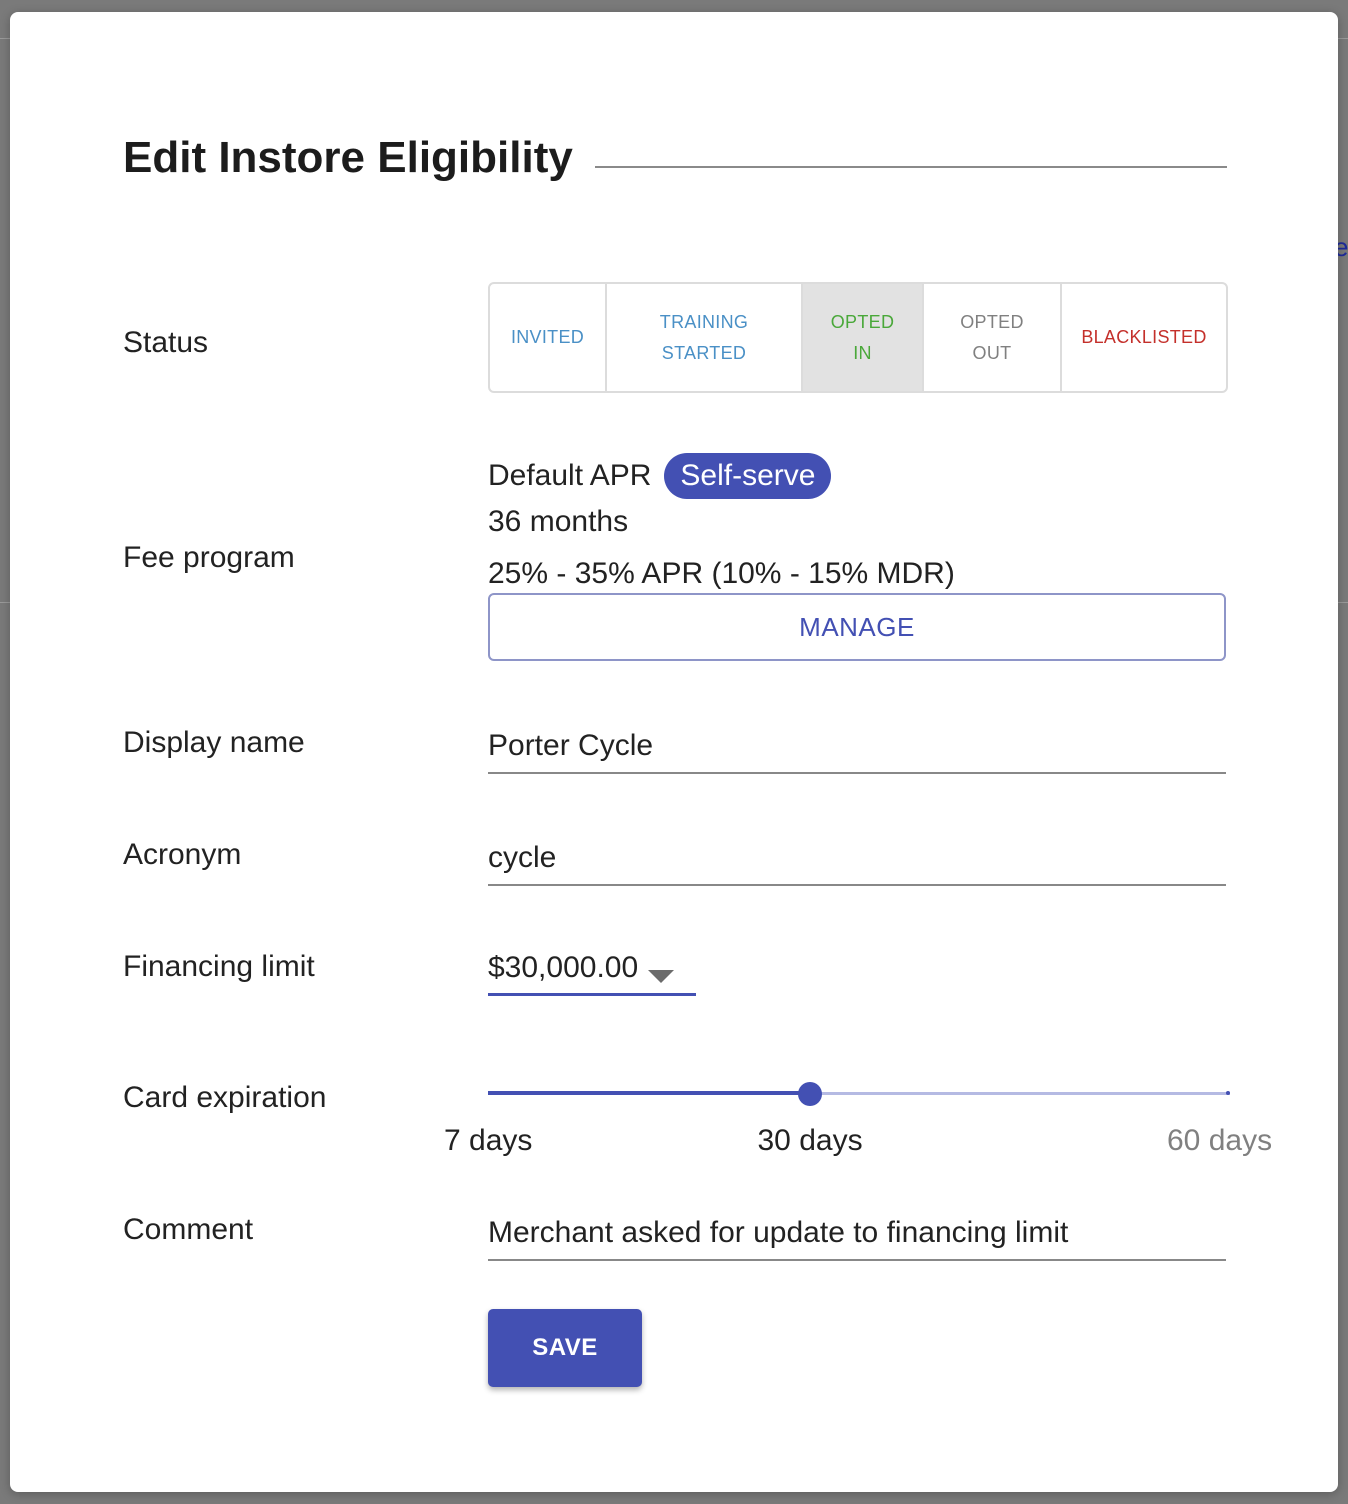 The width and height of the screenshot is (1348, 1504). What do you see at coordinates (661, 976) in the screenshot?
I see `dropdown-arrow-icon` at bounding box center [661, 976].